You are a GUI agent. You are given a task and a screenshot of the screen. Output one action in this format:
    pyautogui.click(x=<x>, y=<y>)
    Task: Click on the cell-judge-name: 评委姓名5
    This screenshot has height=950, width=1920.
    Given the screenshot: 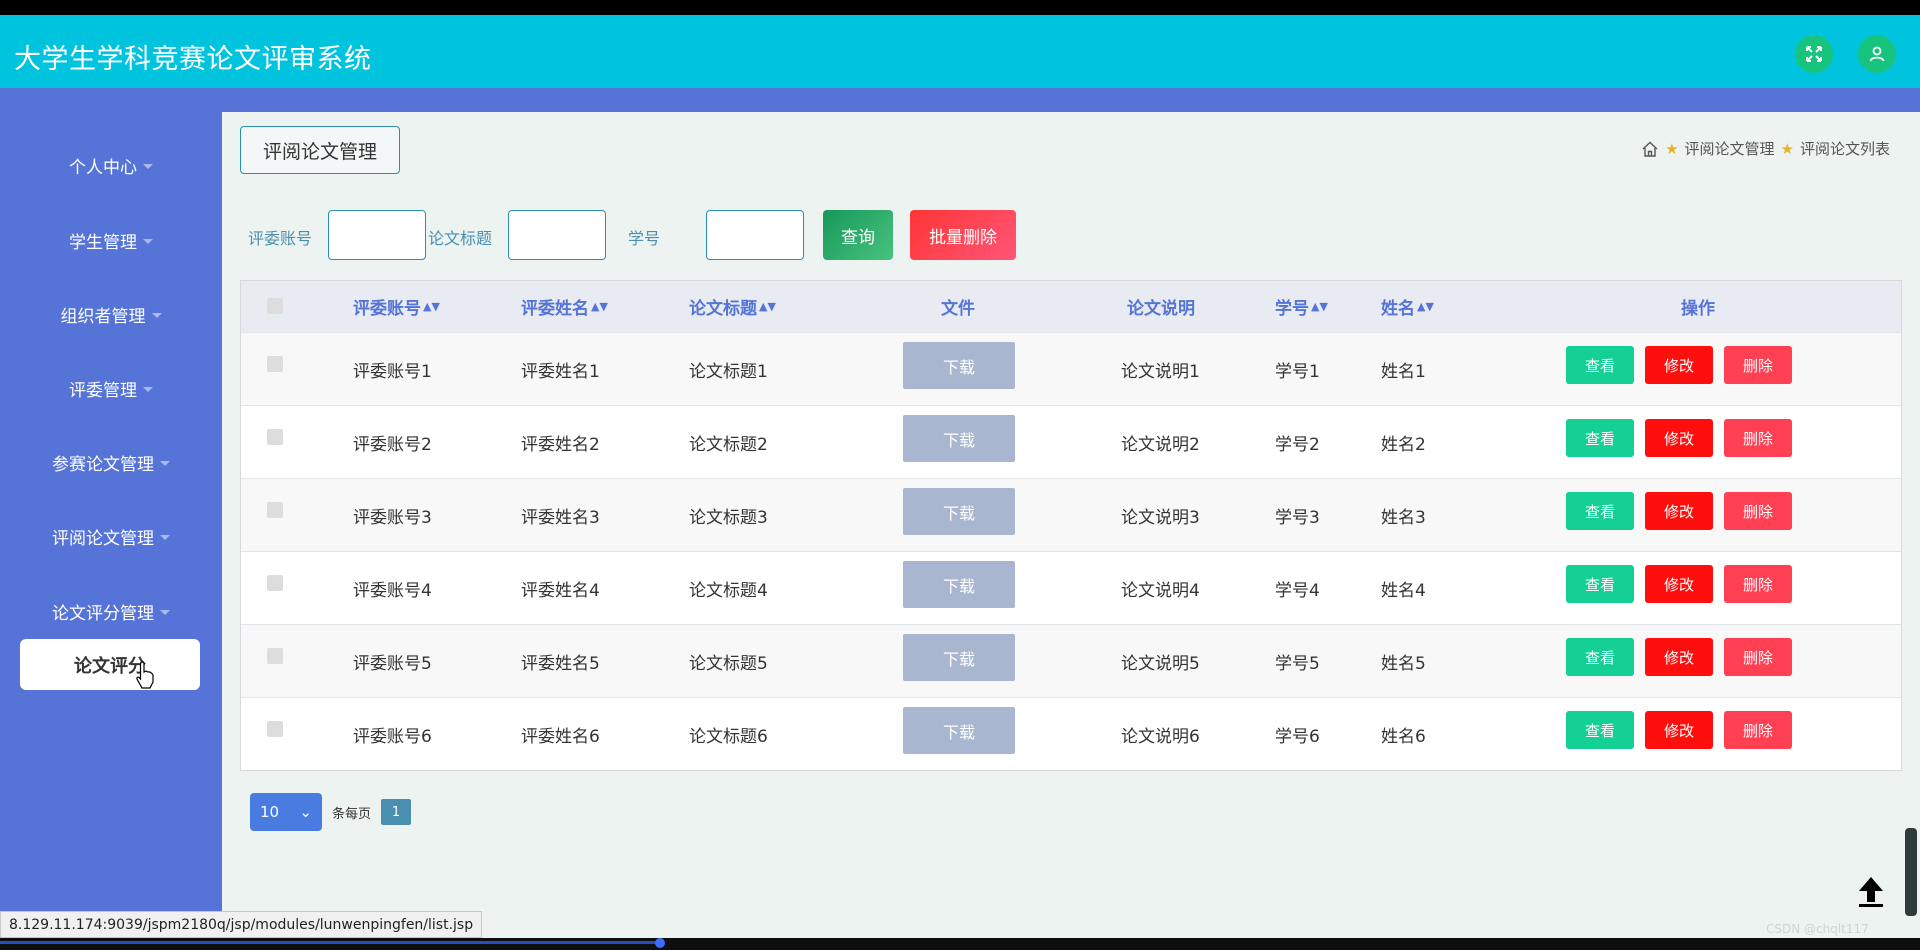 What is the action you would take?
    pyautogui.click(x=560, y=664)
    